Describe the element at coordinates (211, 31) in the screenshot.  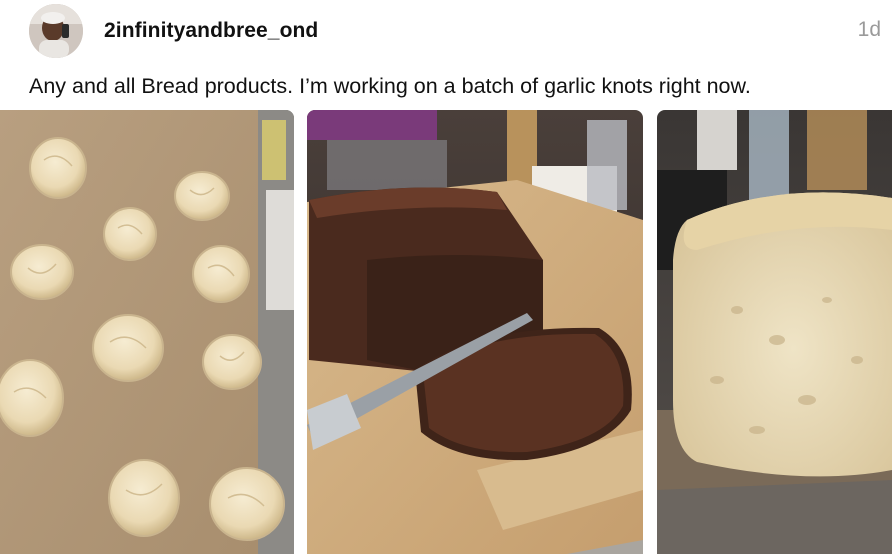
I see `username: 2infinityandbree_ond` at that location.